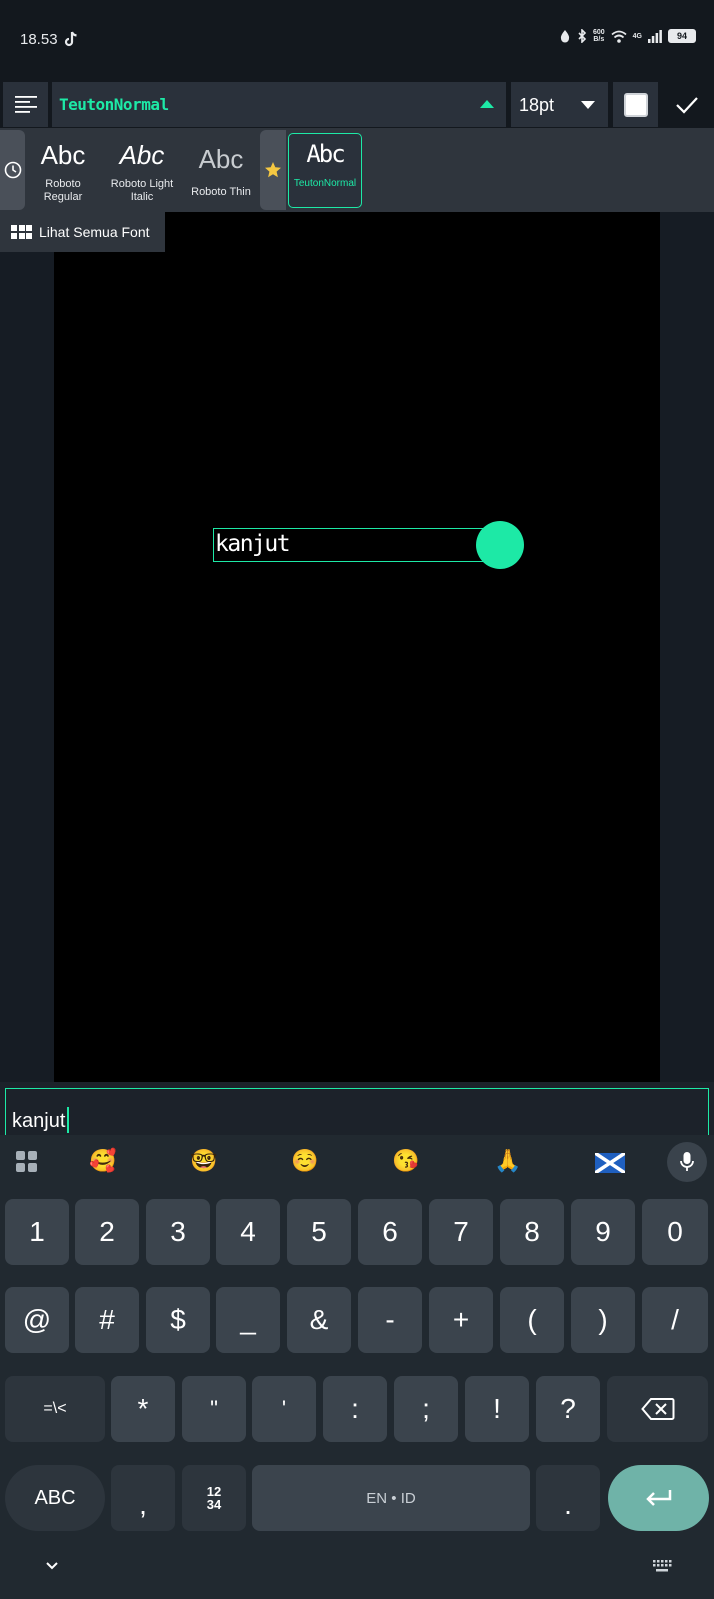  What do you see at coordinates (178, 1232) in the screenshot?
I see `key-3: 3` at bounding box center [178, 1232].